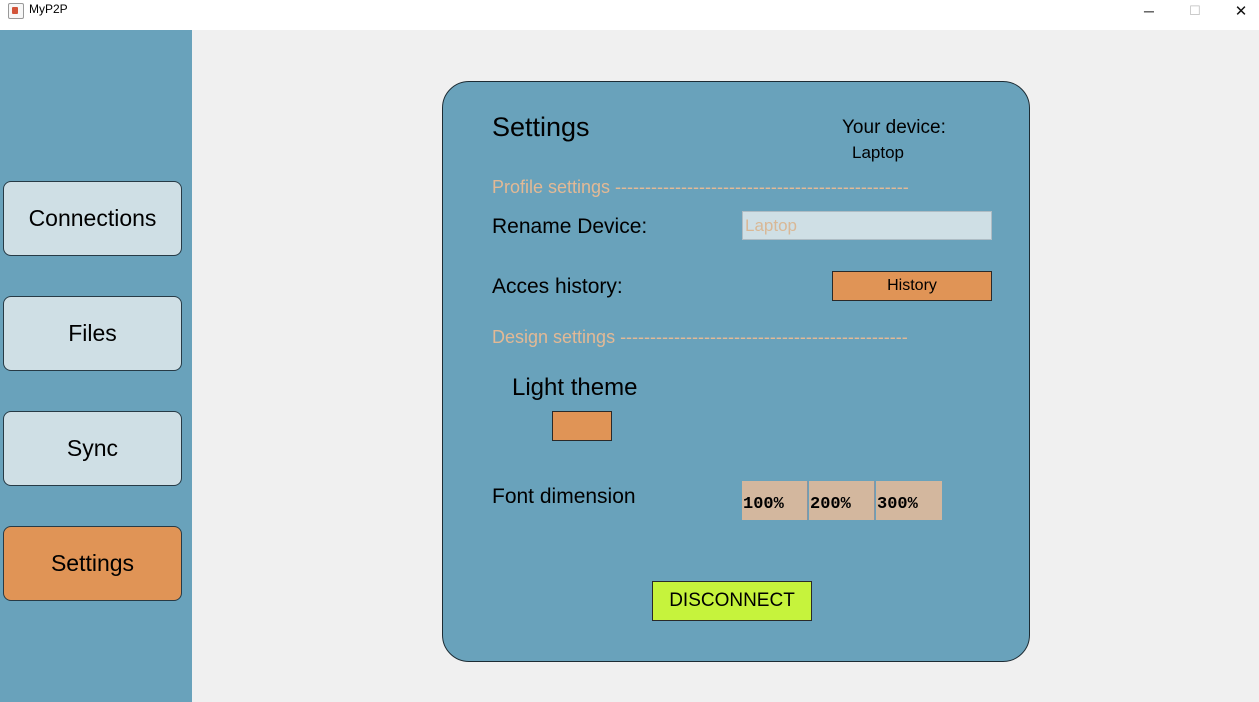 Image resolution: width=1259 pixels, height=702 pixels. I want to click on font-300-button: 300%, so click(909, 500).